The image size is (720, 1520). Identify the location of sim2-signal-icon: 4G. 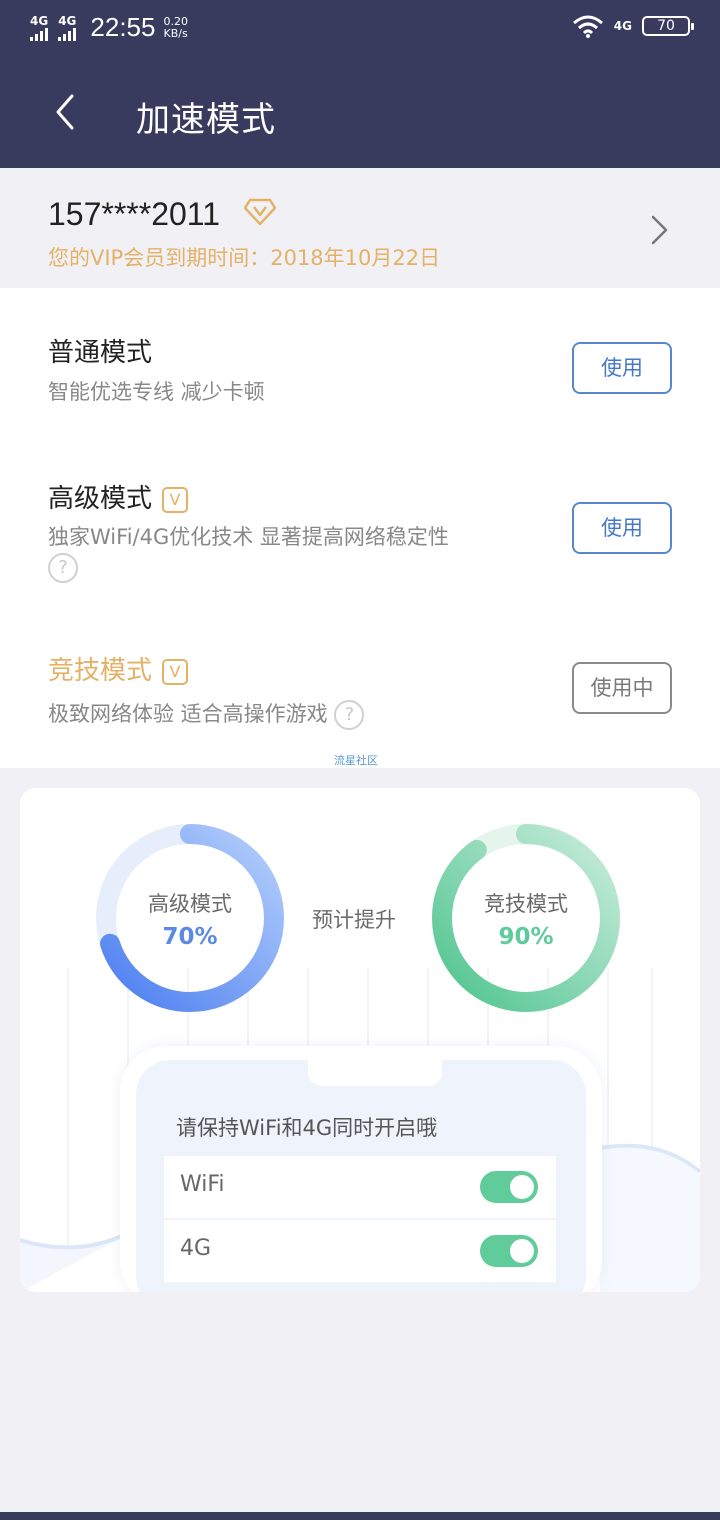
(67, 28).